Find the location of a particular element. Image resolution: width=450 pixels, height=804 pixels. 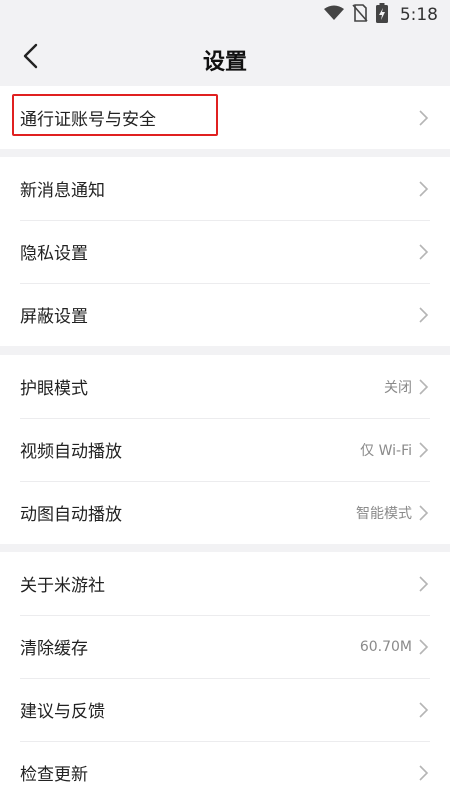

status-time: 5:18 is located at coordinates (418, 15).